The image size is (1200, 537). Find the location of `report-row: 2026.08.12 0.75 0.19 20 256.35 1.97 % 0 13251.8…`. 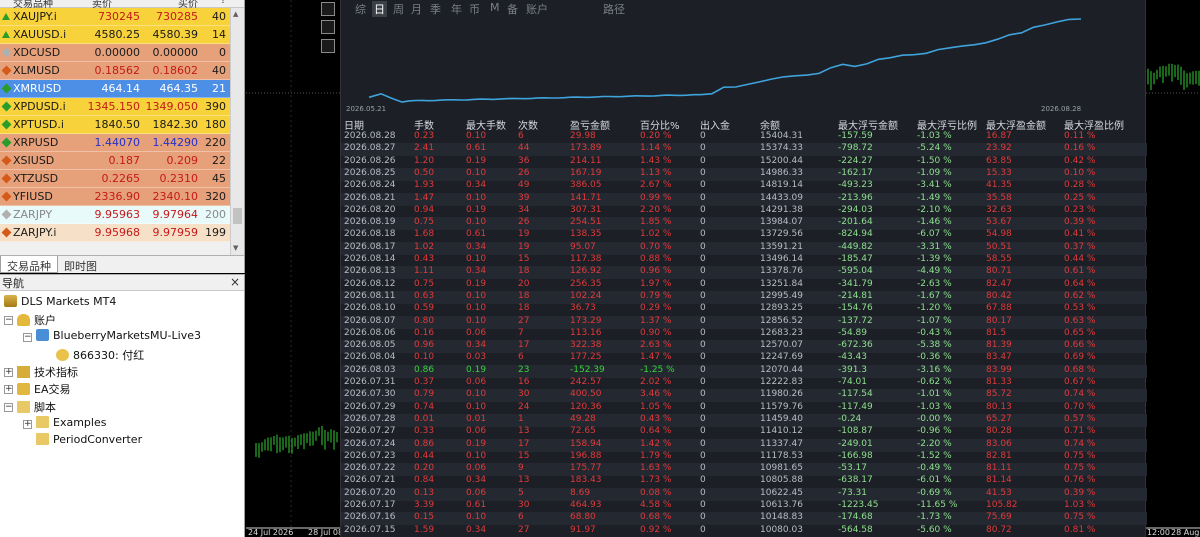

report-row: 2026.08.12 0.75 0.19 20 256.35 1.97 % 0 13251.8… is located at coordinates (744, 285).